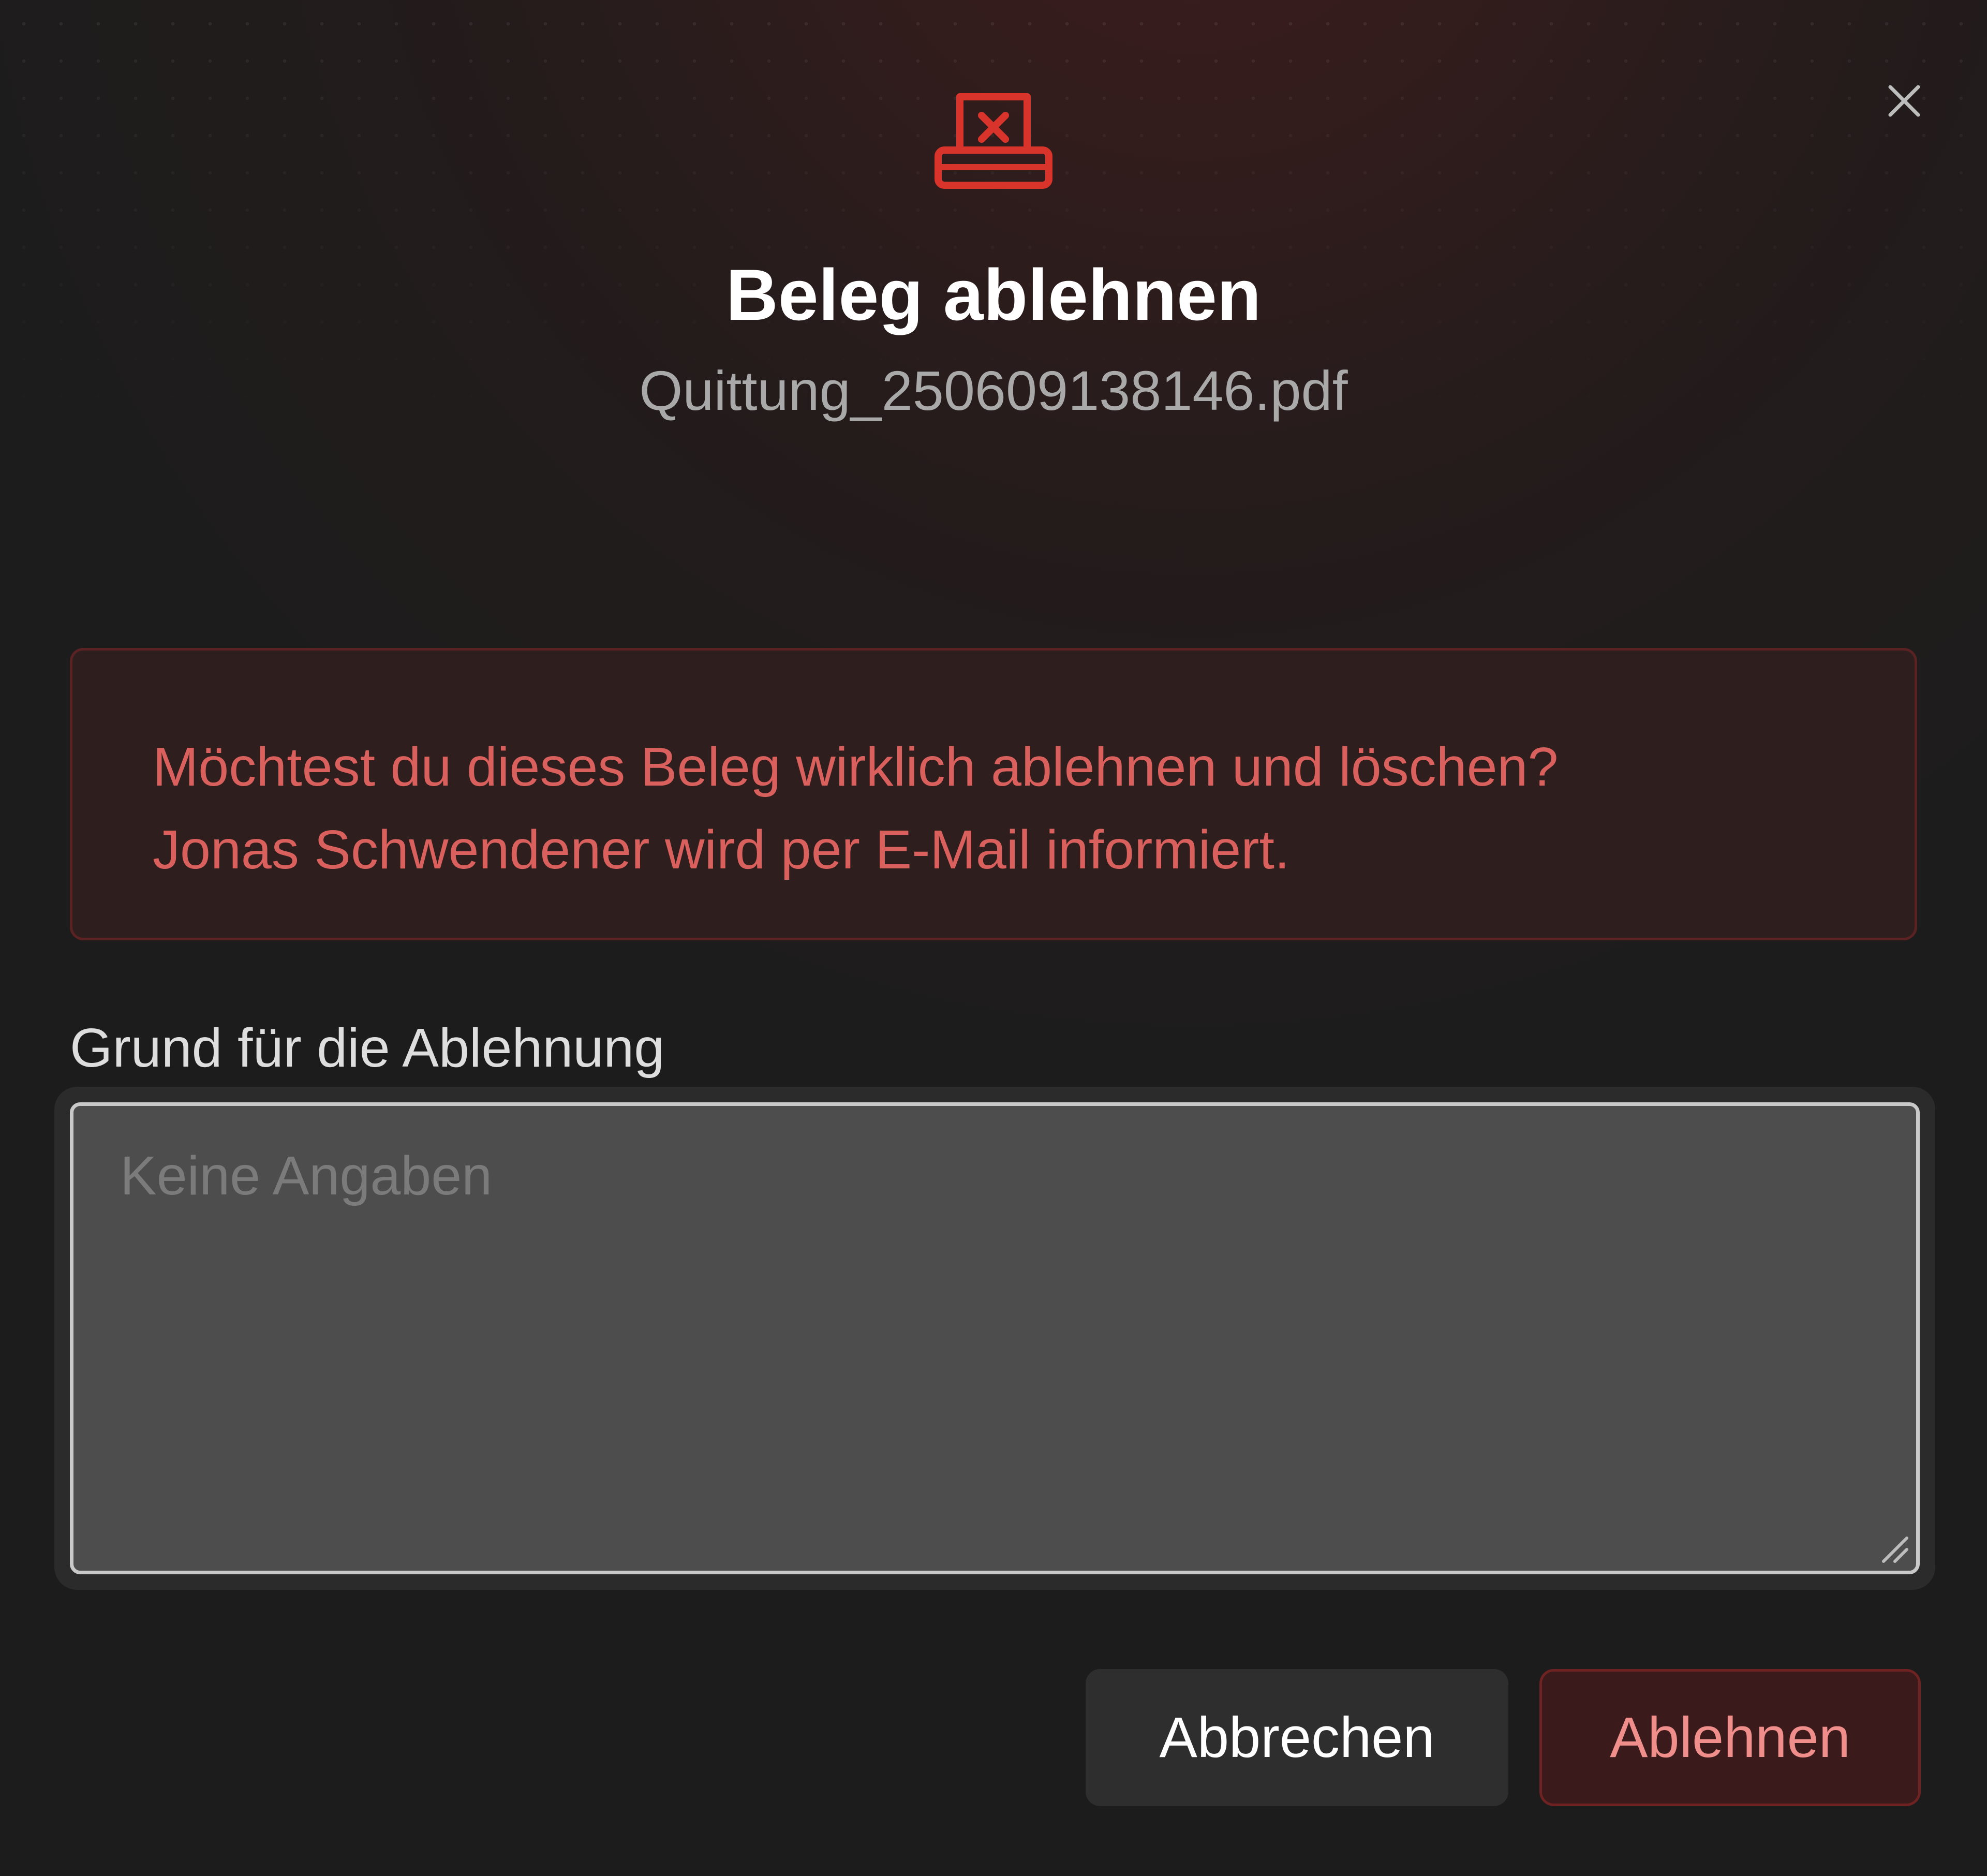 Image resolution: width=1987 pixels, height=1876 pixels. Describe the element at coordinates (993, 390) in the screenshot. I see `file-name: Quittung_250609138146.pdf` at that location.